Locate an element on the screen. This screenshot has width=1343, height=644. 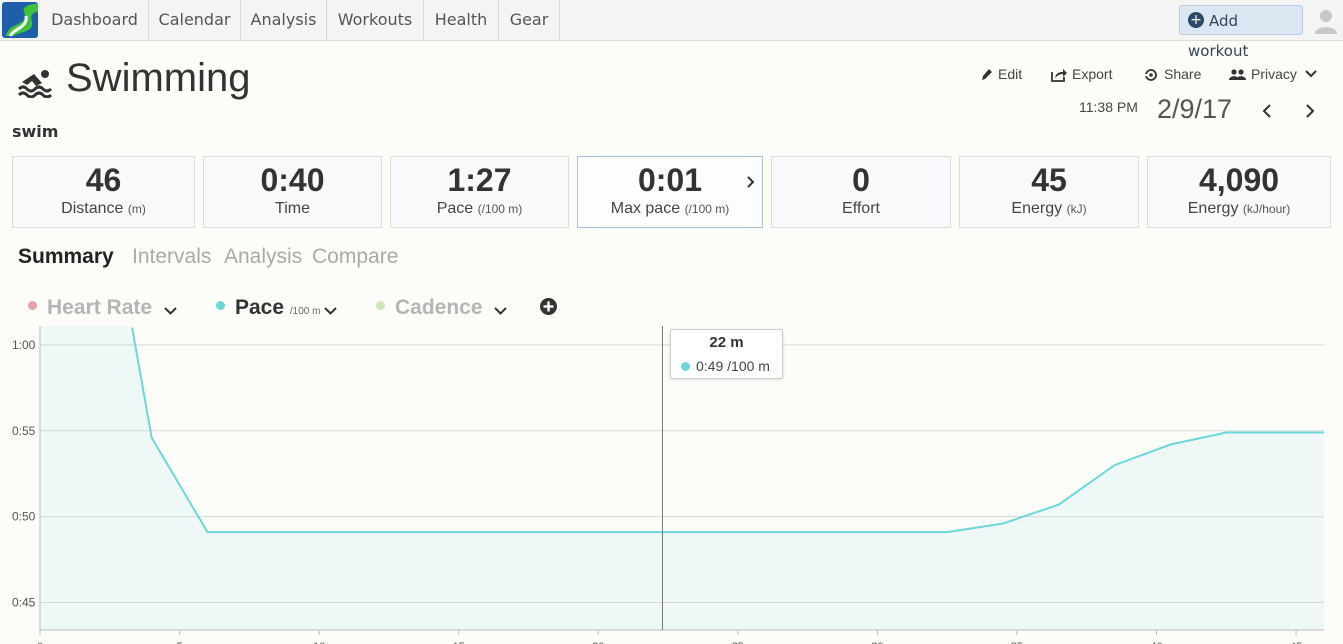
tooltip-value: 0:49 /100 m is located at coordinates (733, 366).